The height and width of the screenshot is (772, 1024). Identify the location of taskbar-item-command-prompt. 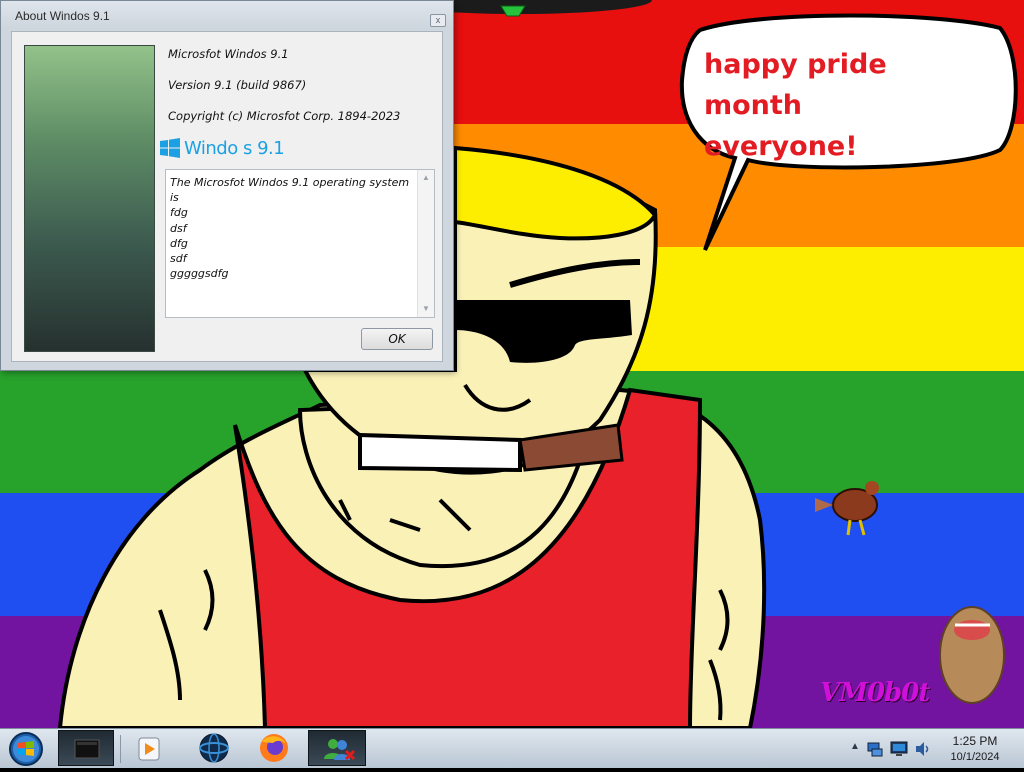
(86, 748).